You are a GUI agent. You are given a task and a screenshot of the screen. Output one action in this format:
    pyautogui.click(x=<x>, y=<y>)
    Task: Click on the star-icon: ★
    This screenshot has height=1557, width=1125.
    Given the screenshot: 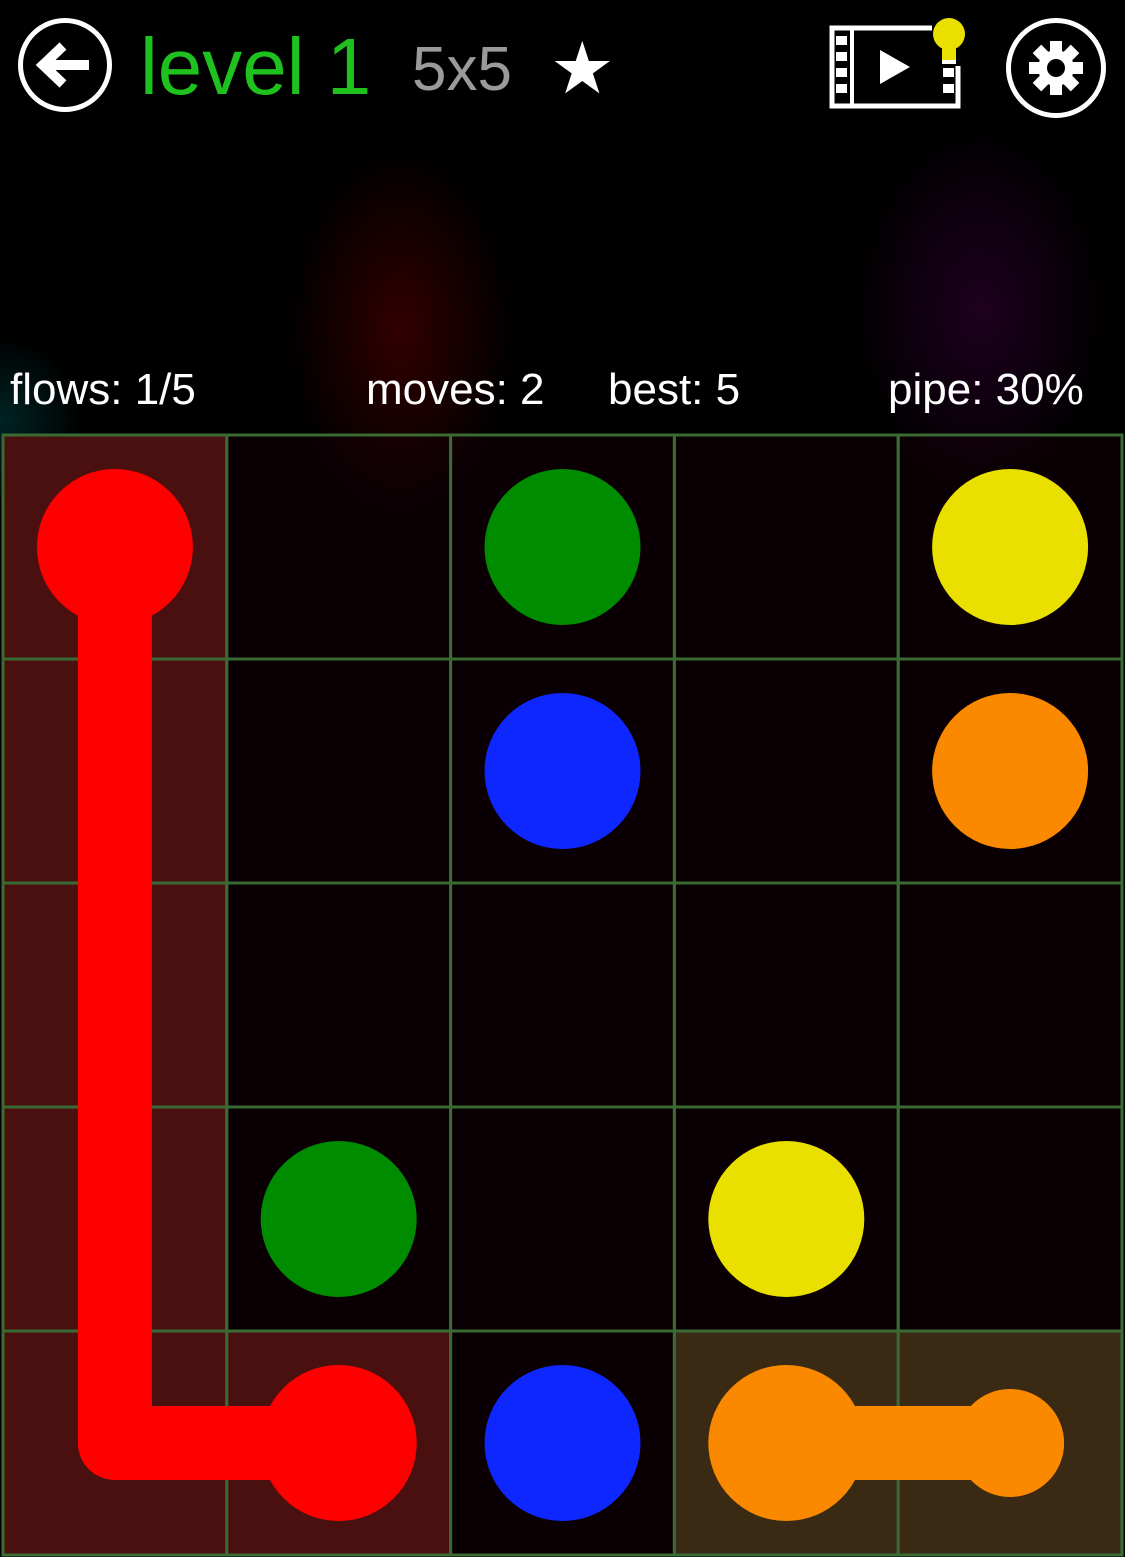 What is the action you would take?
    pyautogui.click(x=582, y=69)
    